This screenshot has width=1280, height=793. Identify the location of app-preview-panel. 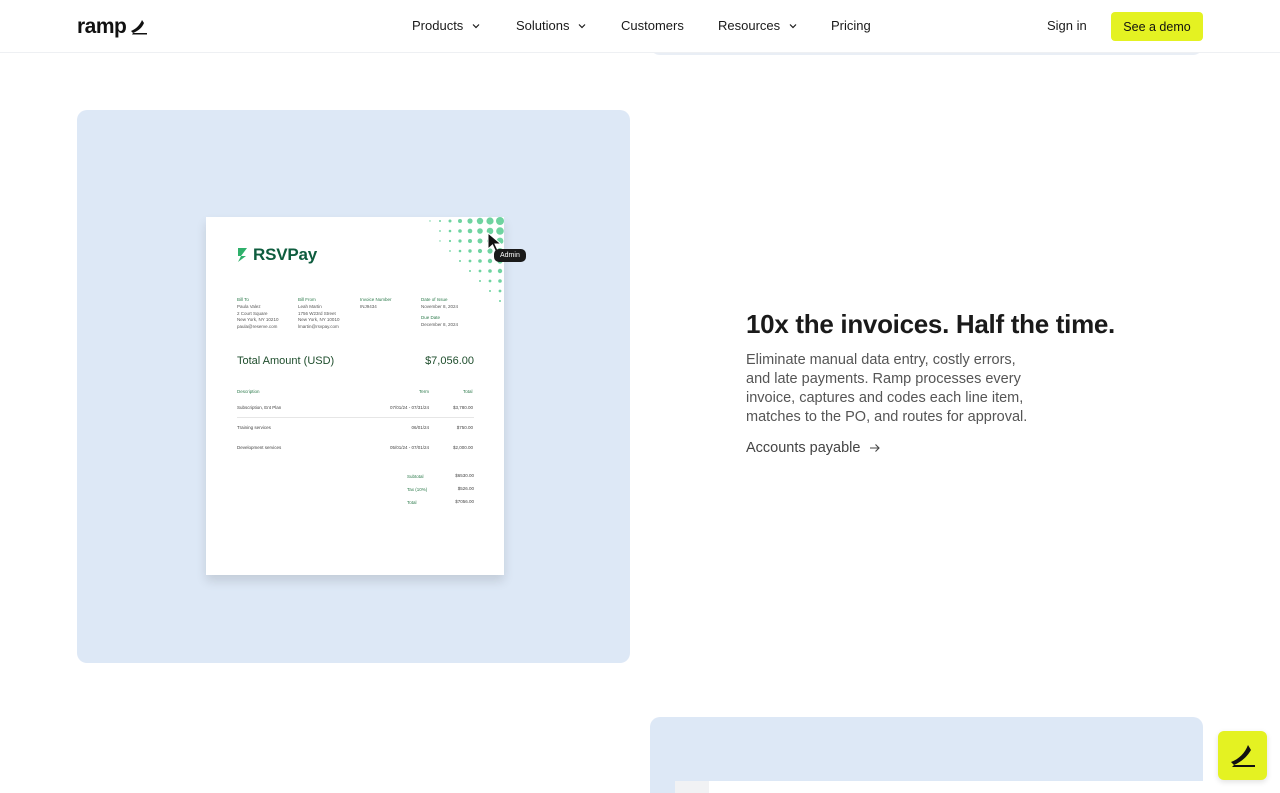
(939, 787).